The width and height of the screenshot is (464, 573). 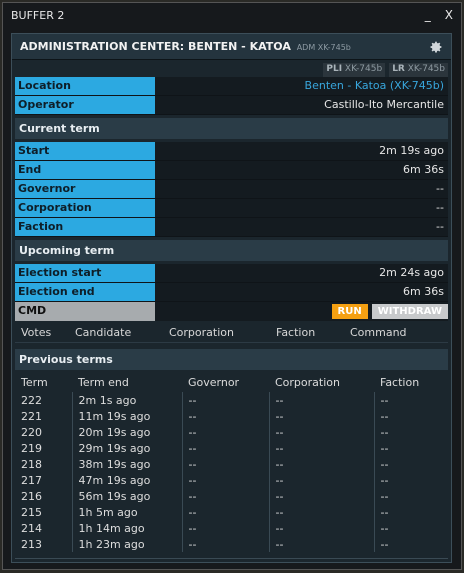 What do you see at coordinates (85, 208) in the screenshot?
I see `corporation-label: Corporation` at bounding box center [85, 208].